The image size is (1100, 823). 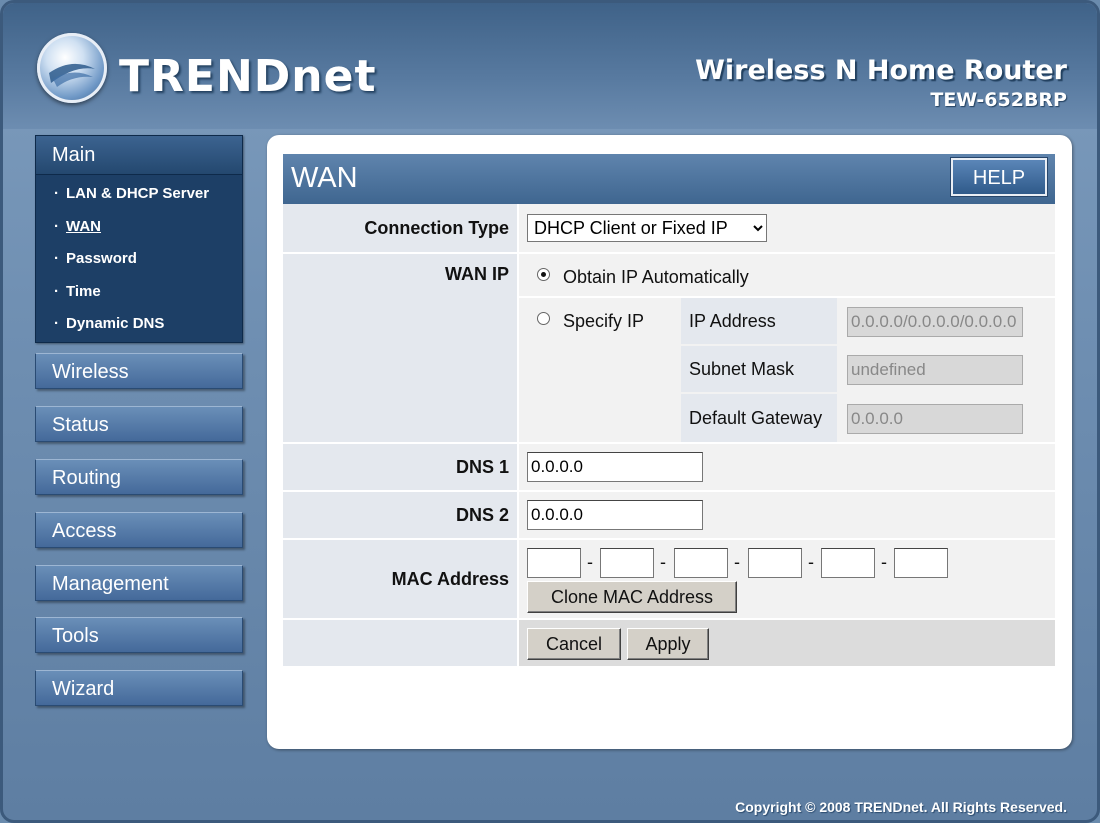 I want to click on default-gateway-label: Default Gateway, so click(x=756, y=418).